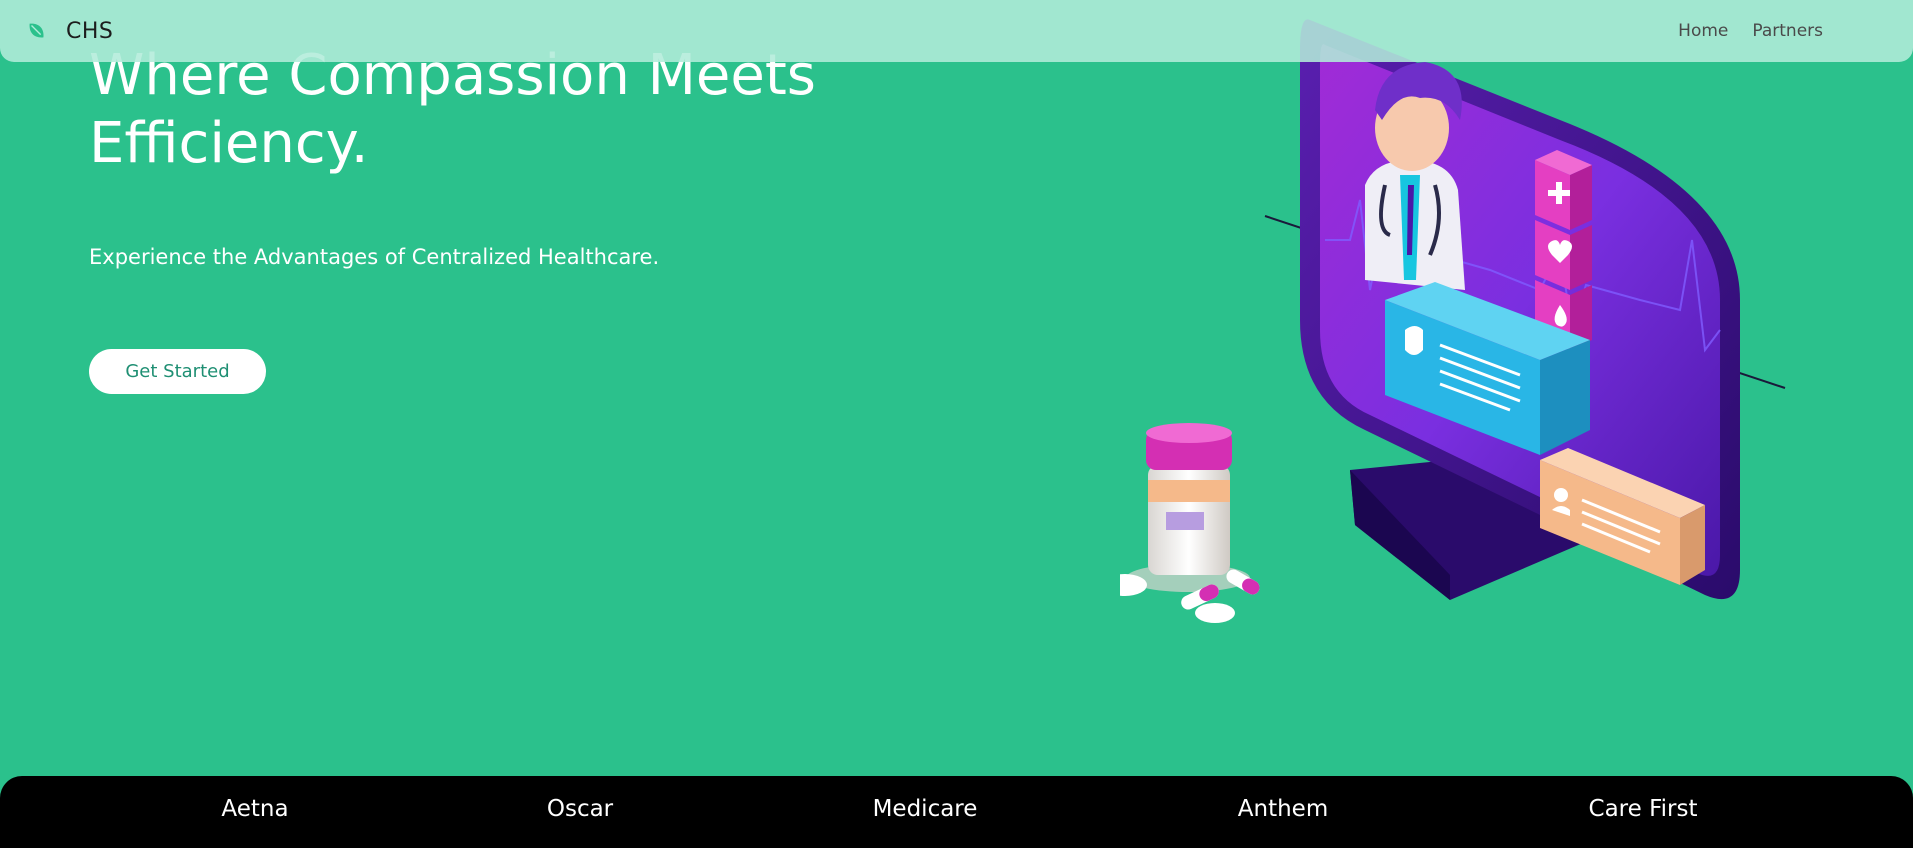  I want to click on partner-care-first: Care First, so click(1643, 809).